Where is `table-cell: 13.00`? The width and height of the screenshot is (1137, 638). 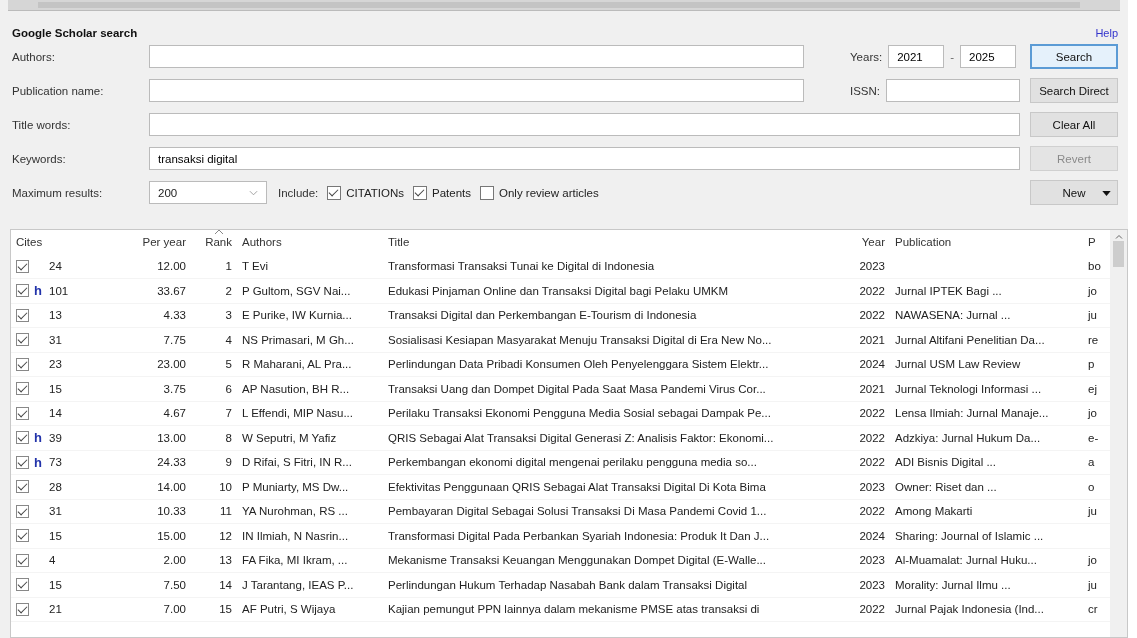 table-cell: 13.00 is located at coordinates (171, 437).